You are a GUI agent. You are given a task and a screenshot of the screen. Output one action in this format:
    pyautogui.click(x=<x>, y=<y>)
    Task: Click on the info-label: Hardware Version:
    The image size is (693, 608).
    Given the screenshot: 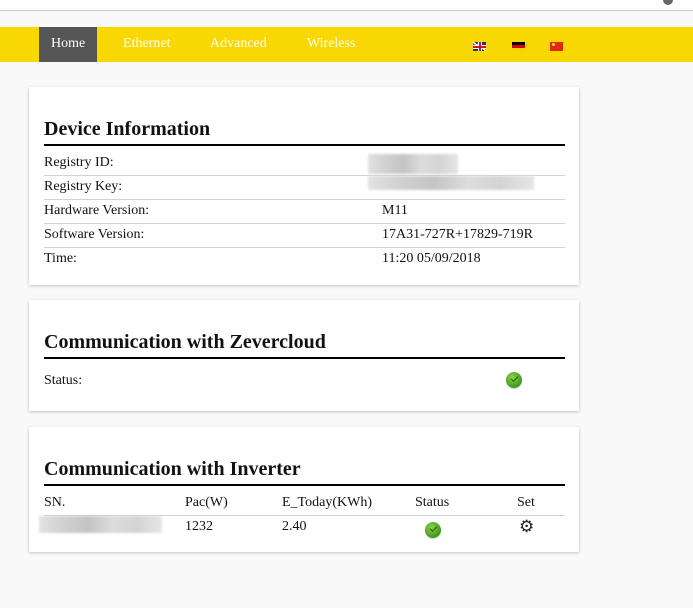 What is the action you would take?
    pyautogui.click(x=97, y=210)
    